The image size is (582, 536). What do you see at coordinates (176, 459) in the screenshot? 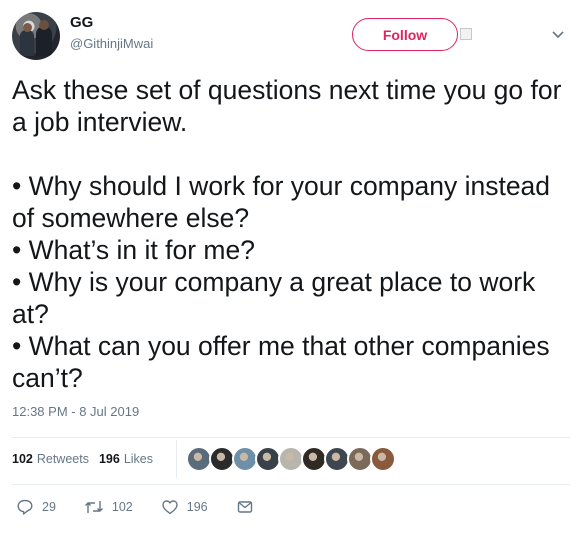
I see `stats-separator` at bounding box center [176, 459].